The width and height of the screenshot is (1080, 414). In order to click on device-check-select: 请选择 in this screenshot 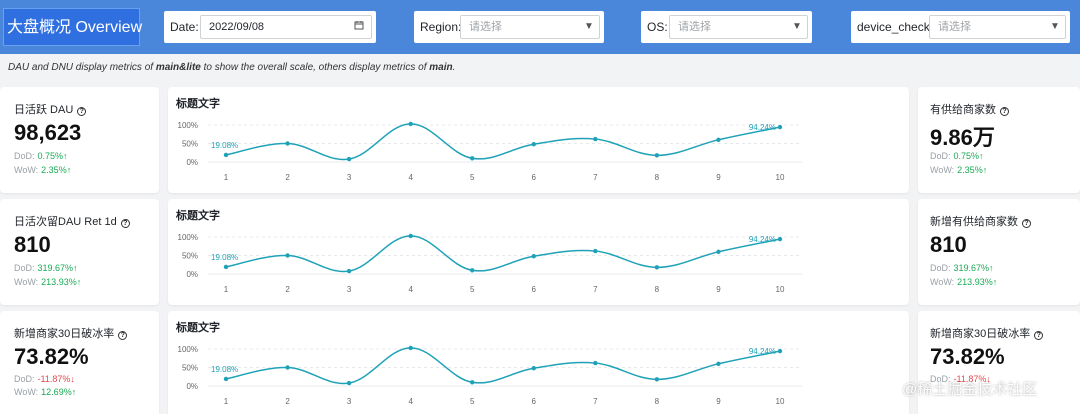, I will do `click(997, 27)`.